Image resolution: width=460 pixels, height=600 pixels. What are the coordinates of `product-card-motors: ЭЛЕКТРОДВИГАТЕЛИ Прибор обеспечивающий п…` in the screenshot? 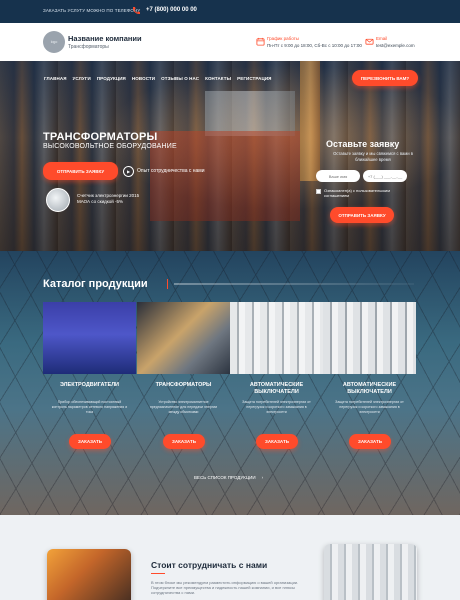 It's located at (89, 384).